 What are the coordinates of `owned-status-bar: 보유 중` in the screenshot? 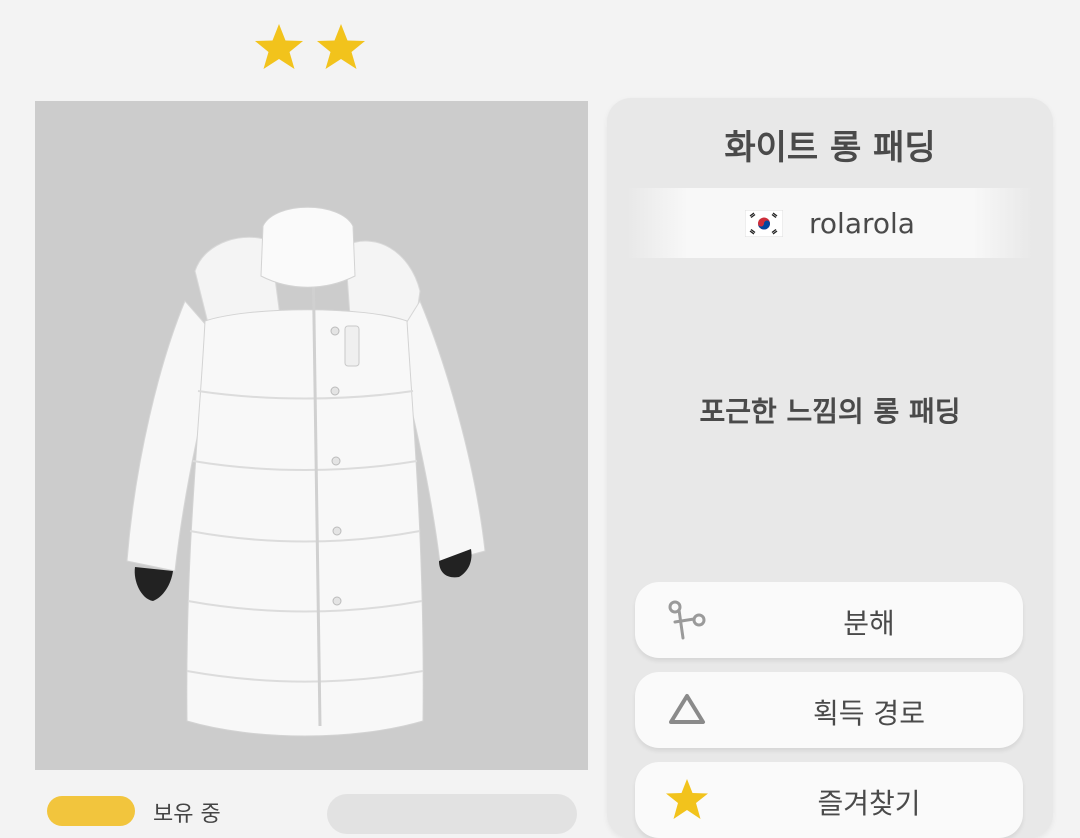 It's located at (311, 808).